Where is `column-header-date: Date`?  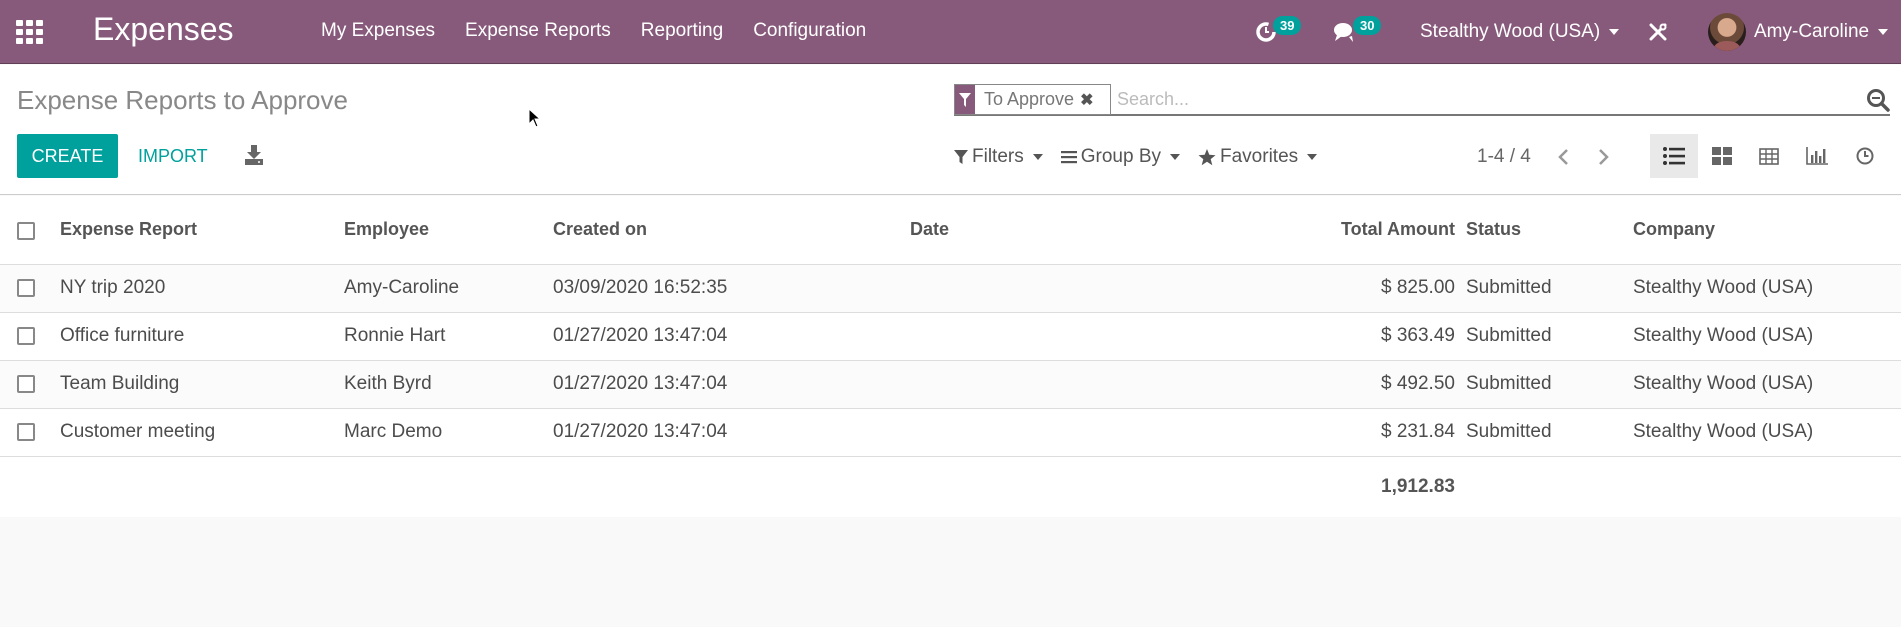
column-header-date: Date is located at coordinates (1125, 230).